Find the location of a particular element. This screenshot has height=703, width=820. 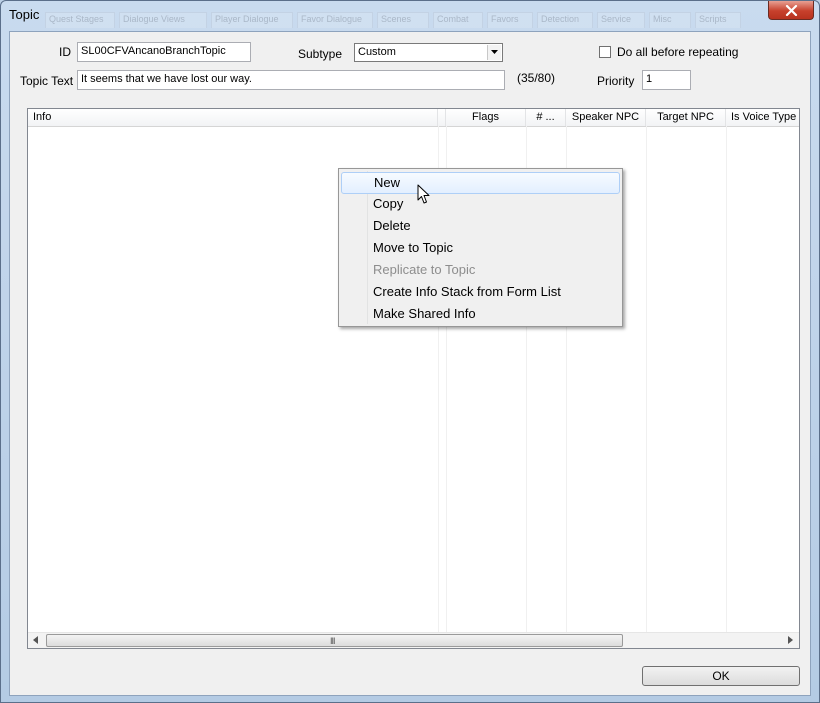

menu-item-replicate-to-topic: Replicate to Topic is located at coordinates (424, 269).